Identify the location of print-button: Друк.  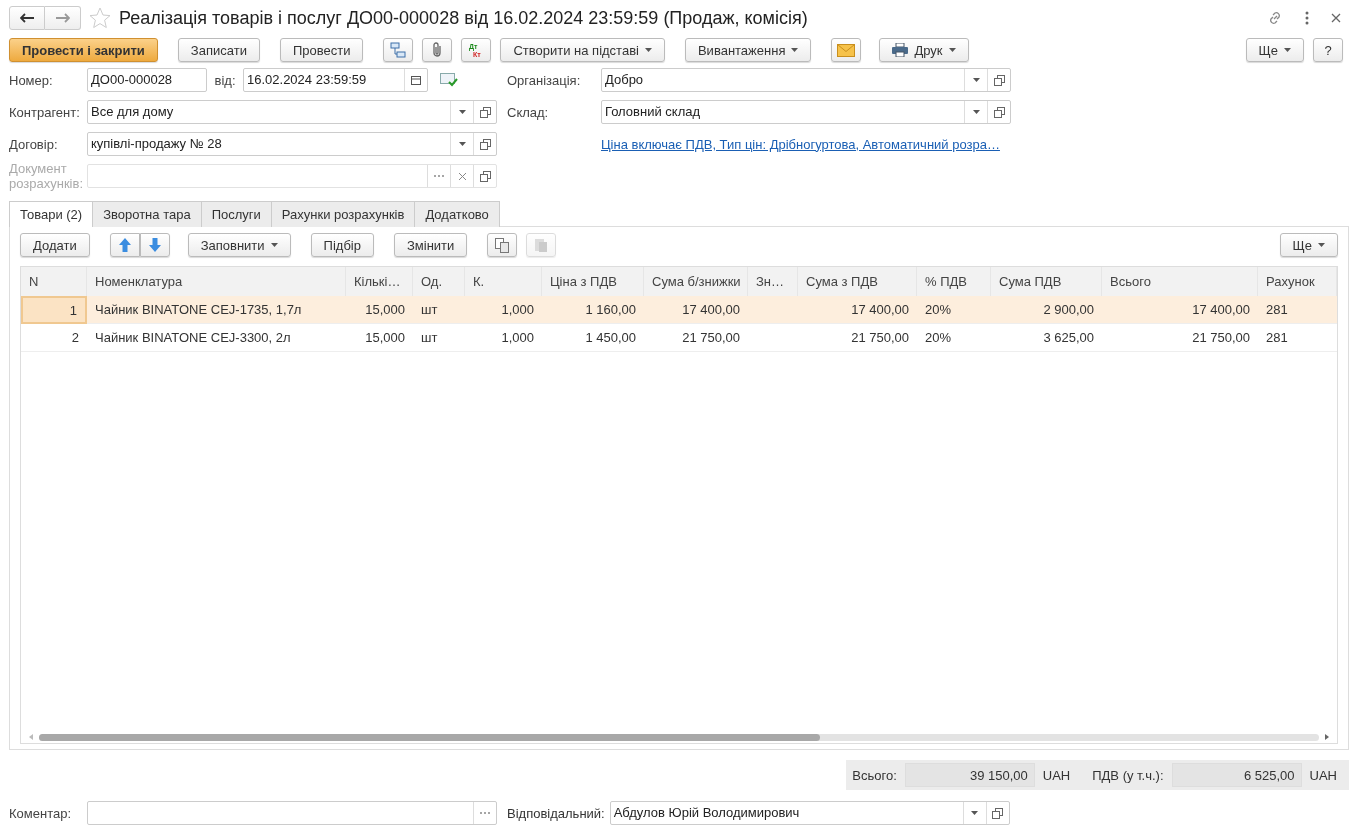
(924, 50).